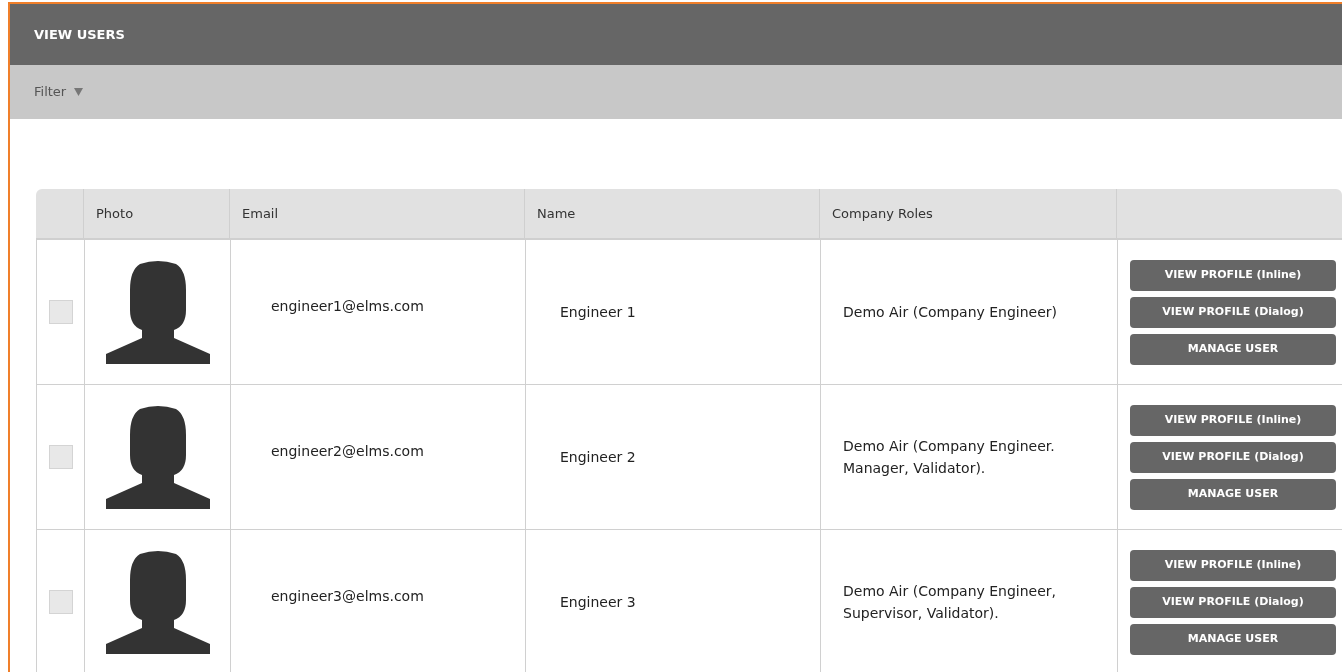  I want to click on roles-text: Demo Air (Company Engineer, Supervisor, Validator)., so click(950, 602).